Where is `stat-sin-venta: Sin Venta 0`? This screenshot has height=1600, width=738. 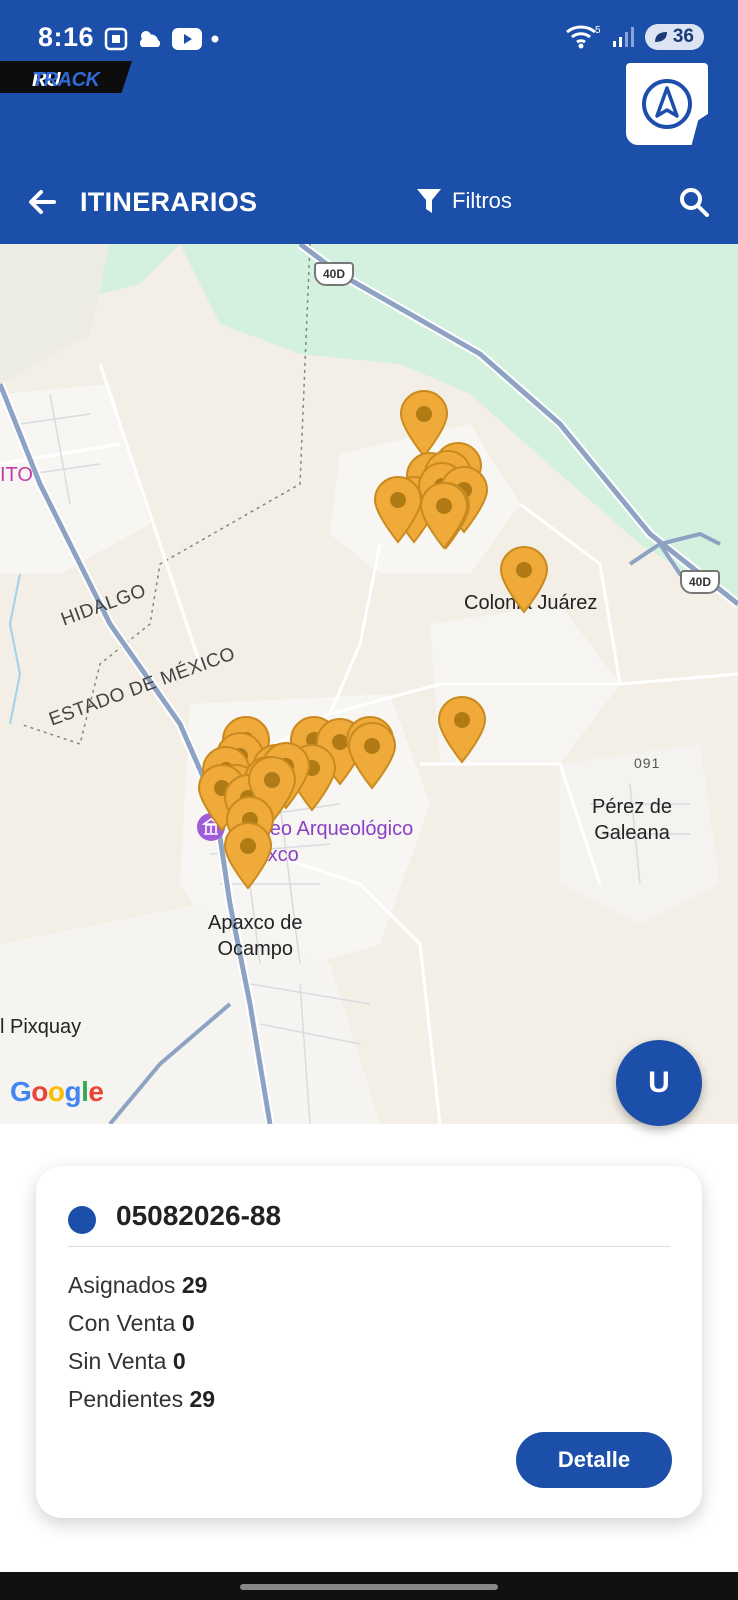 stat-sin-venta: Sin Venta 0 is located at coordinates (127, 1361).